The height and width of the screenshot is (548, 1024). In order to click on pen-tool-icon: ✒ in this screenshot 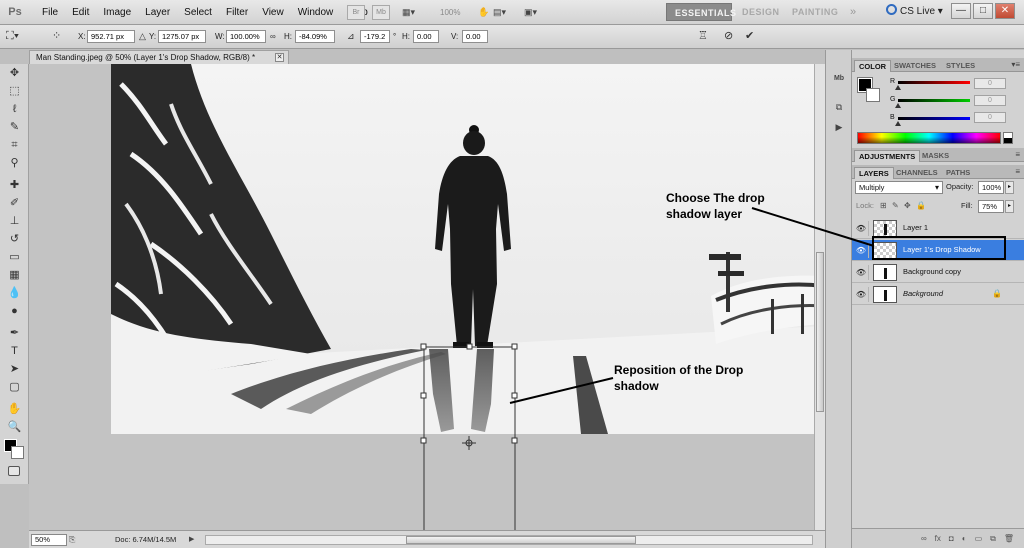, I will do `click(14, 333)`.